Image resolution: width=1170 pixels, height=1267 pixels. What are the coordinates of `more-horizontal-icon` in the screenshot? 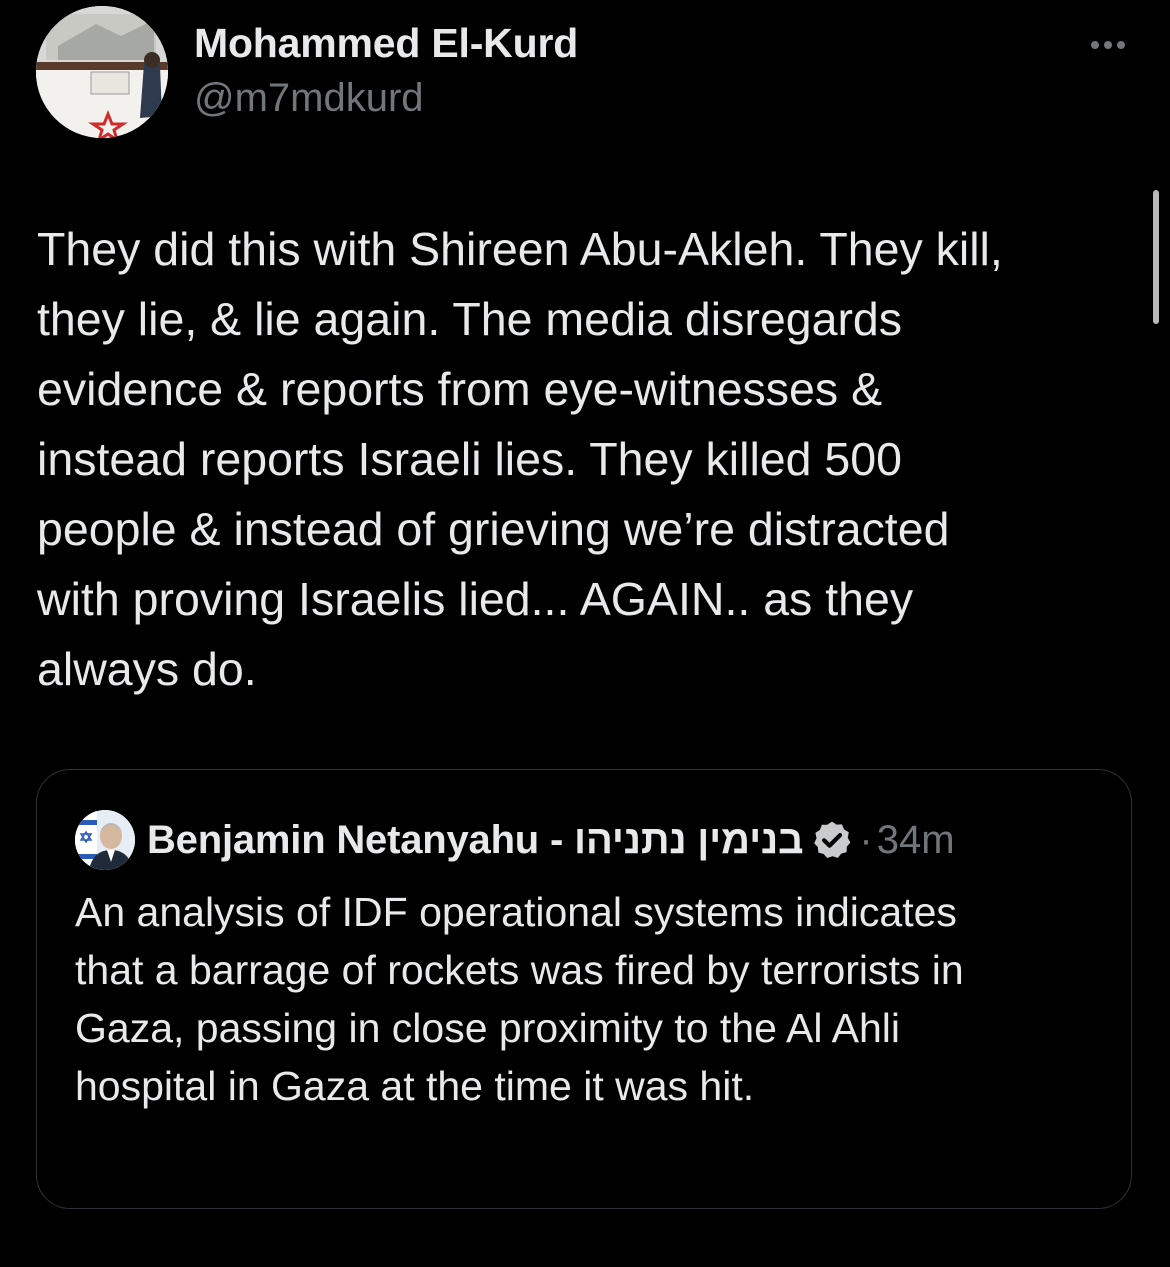 It's located at (1095, 45).